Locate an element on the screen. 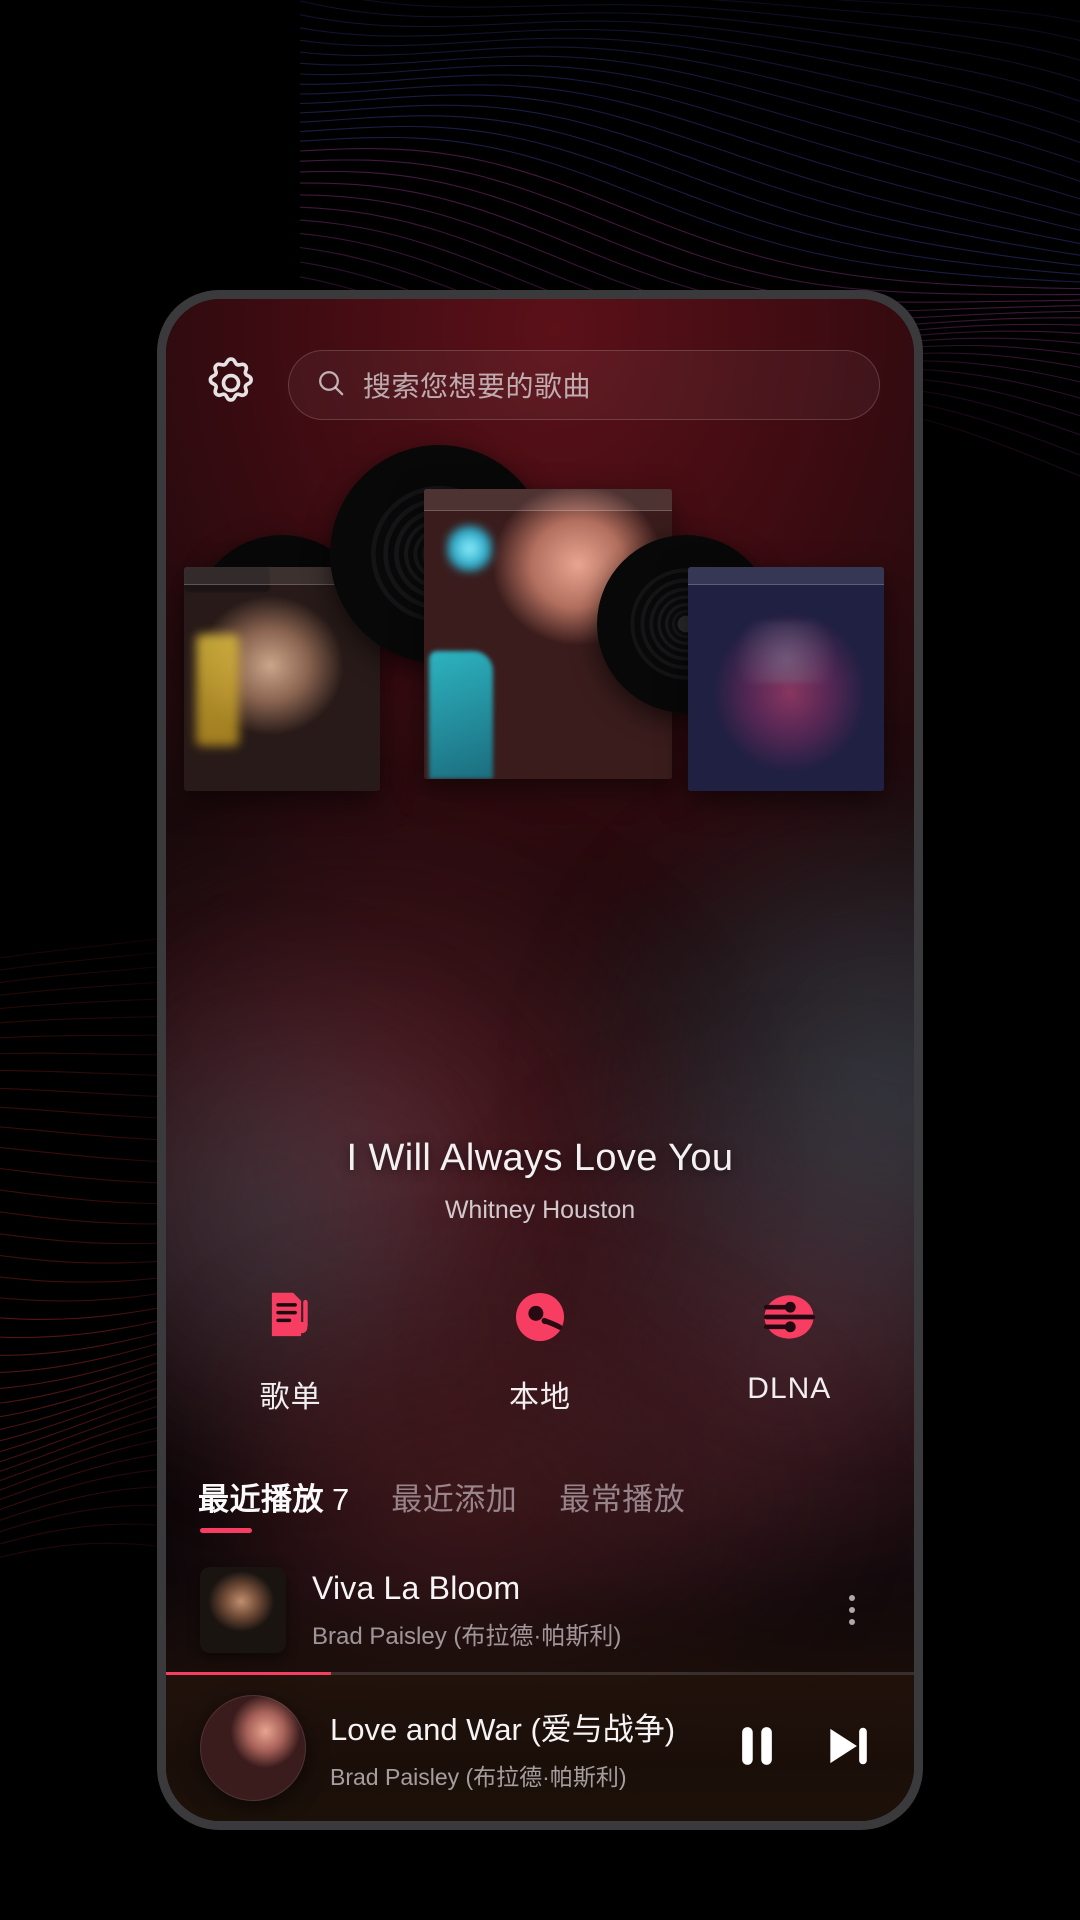 The width and height of the screenshot is (1080, 1920). category-shortcuts: 歌单 本地 DLNA is located at coordinates (540, 1374).